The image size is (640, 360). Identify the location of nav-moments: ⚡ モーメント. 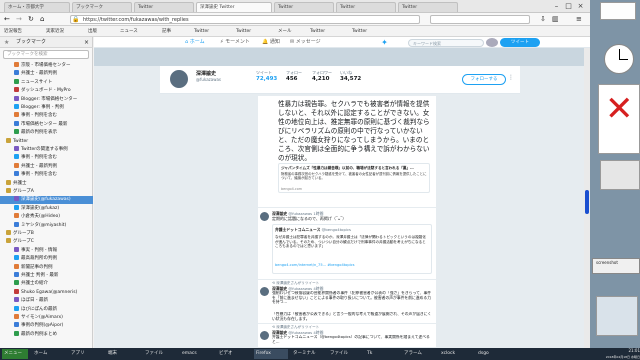
(235, 42).